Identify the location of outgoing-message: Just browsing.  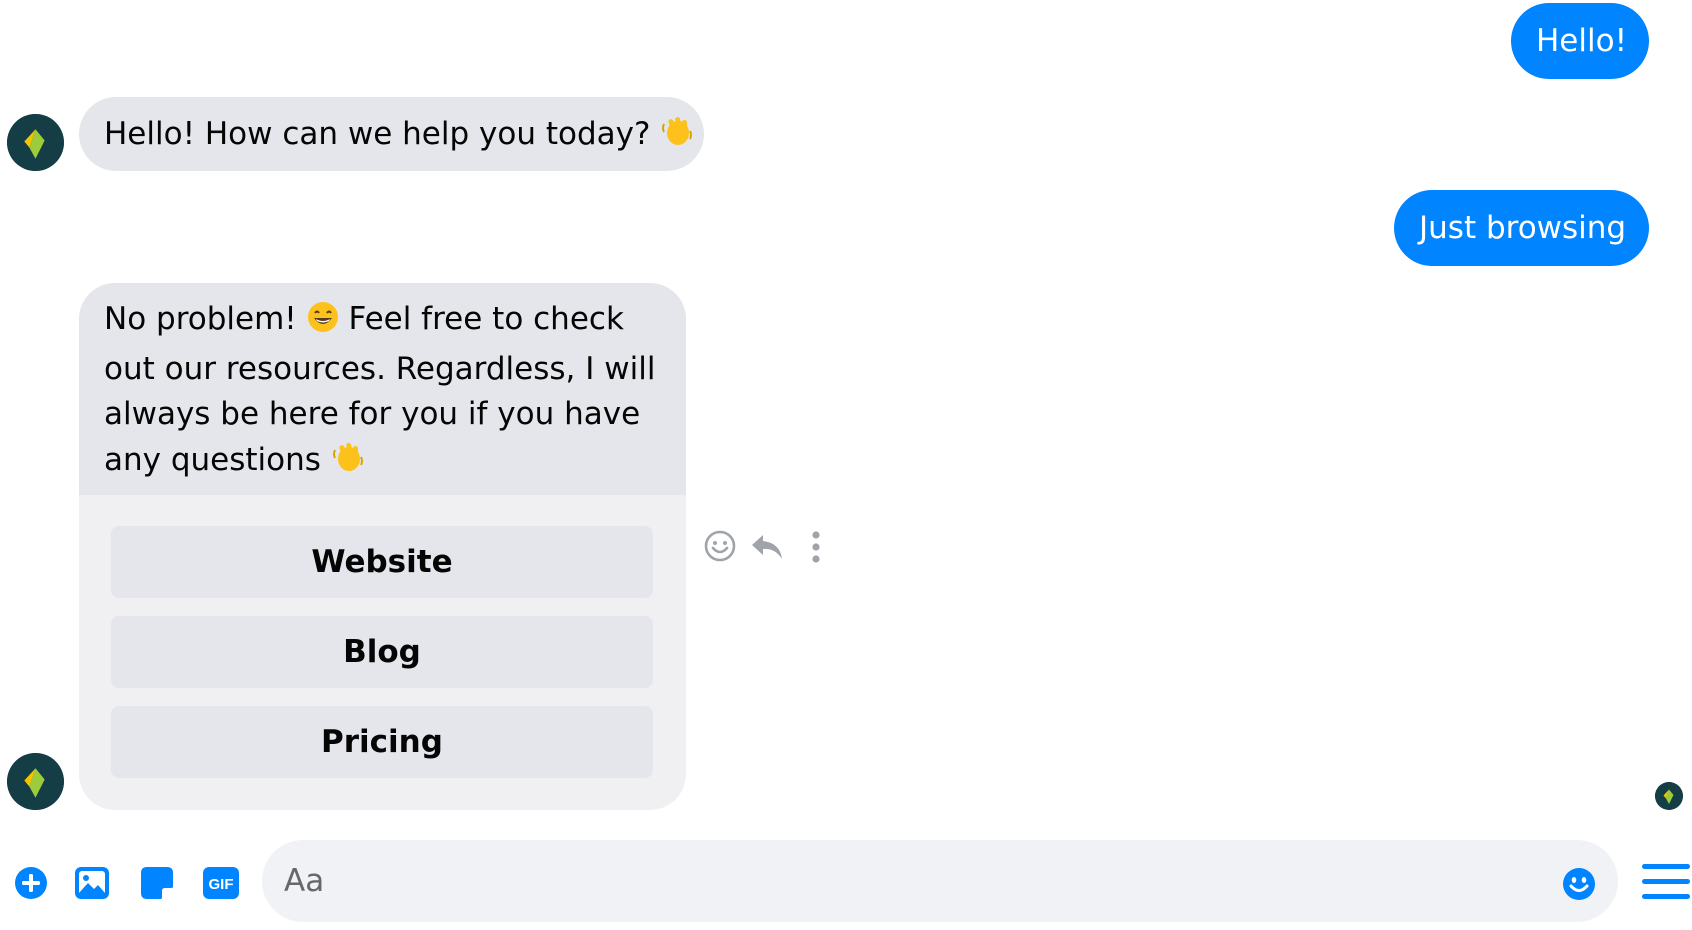
(1521, 228).